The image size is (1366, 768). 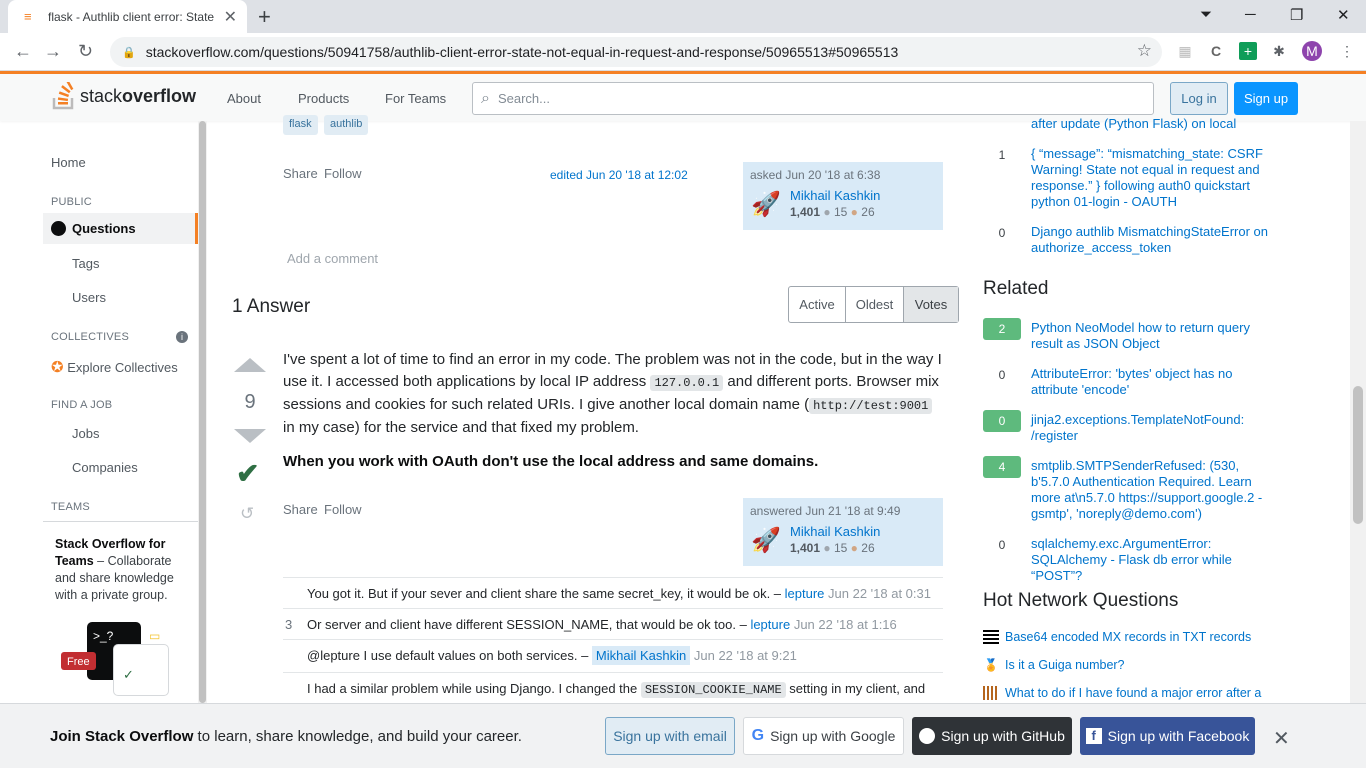 I want to click on signup-github-button: Sign up with GitHub, so click(x=992, y=736).